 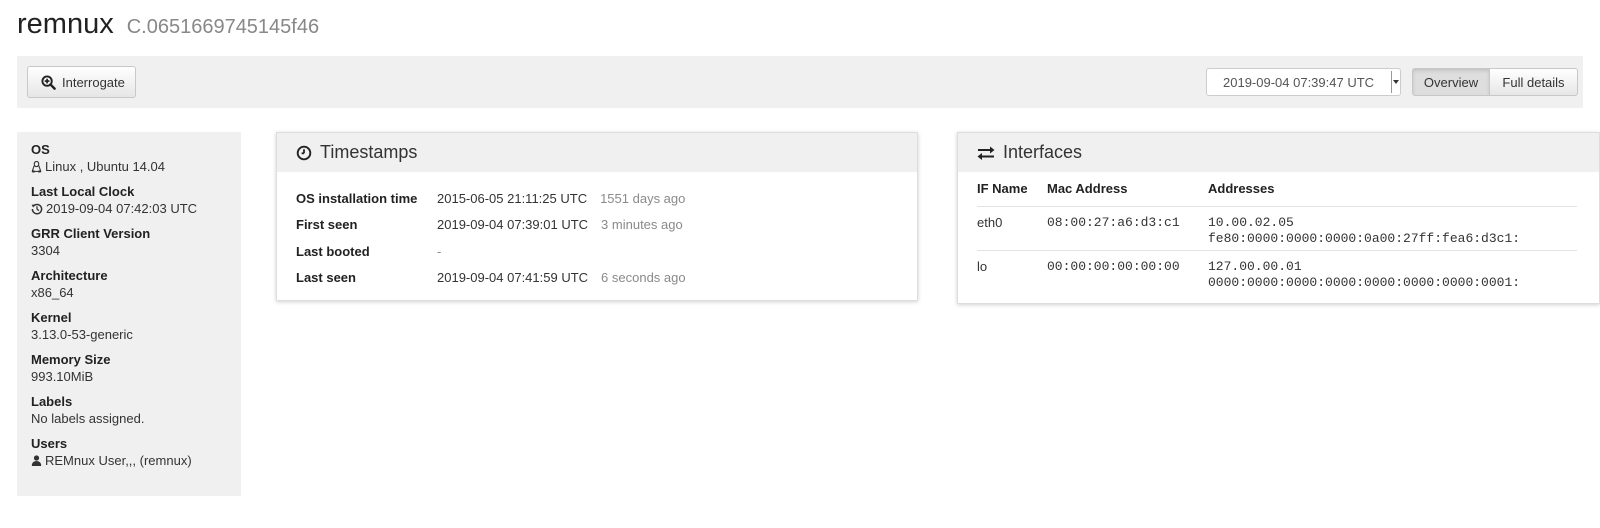 What do you see at coordinates (1277, 194) in the screenshot?
I see `table-header-row: IF Name Mac Address Addresses` at bounding box center [1277, 194].